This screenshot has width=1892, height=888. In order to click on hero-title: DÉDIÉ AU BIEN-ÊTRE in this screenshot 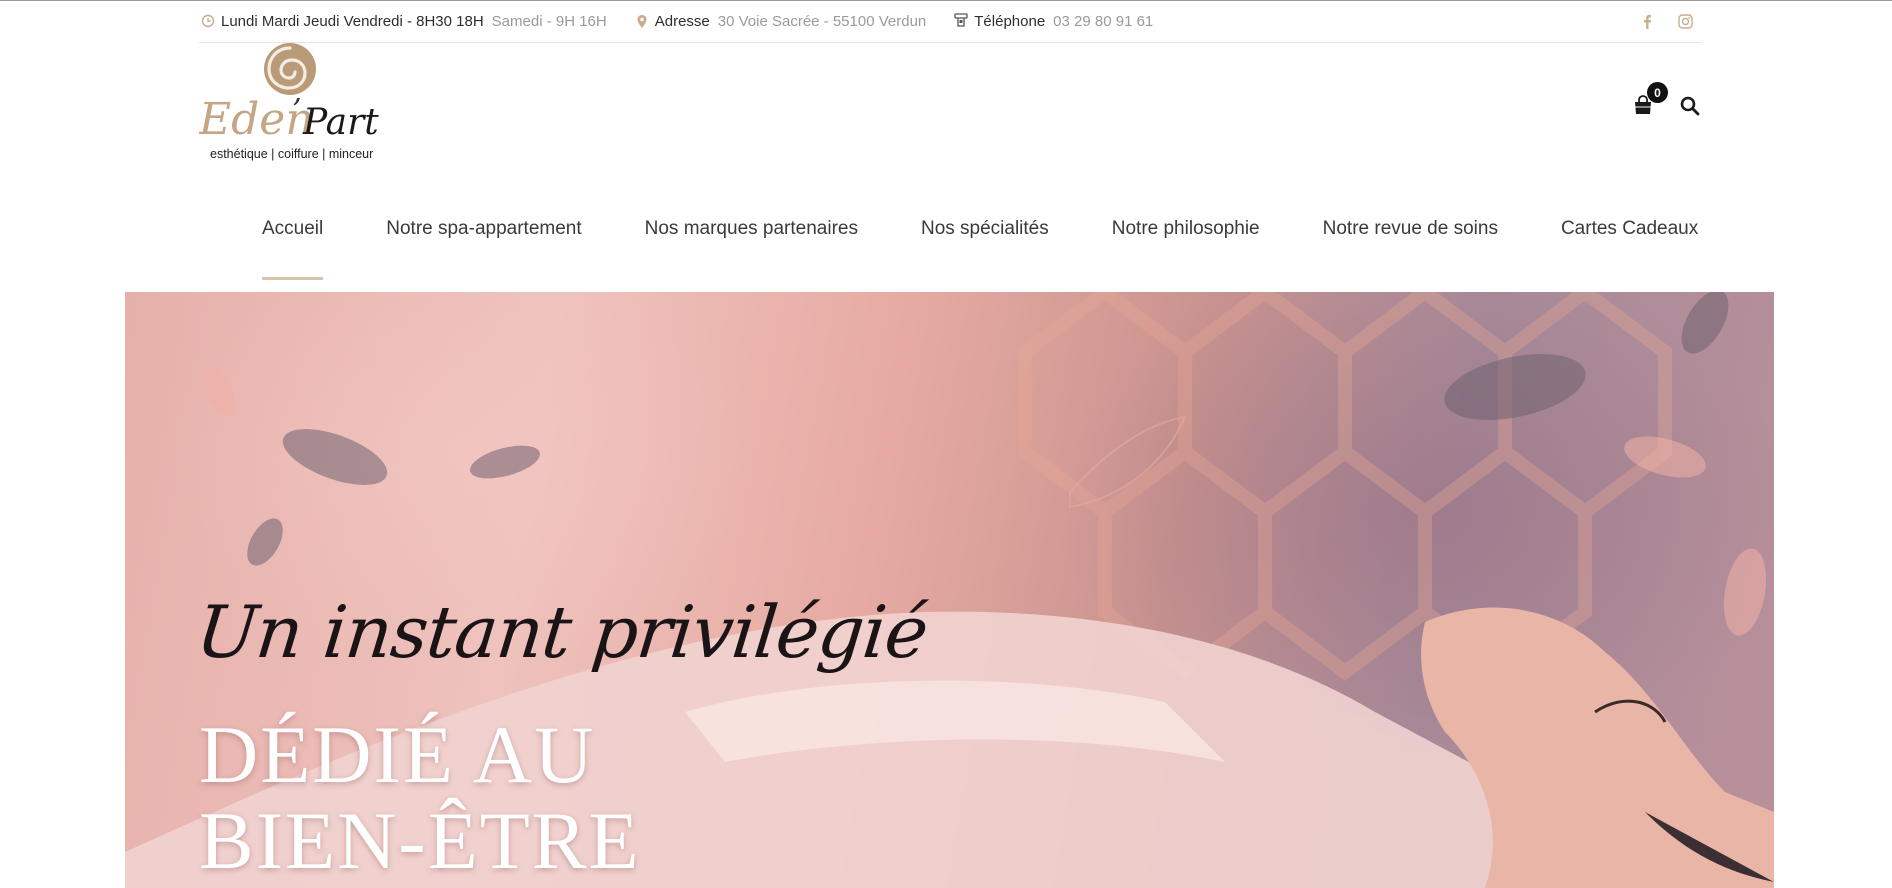, I will do `click(549, 798)`.